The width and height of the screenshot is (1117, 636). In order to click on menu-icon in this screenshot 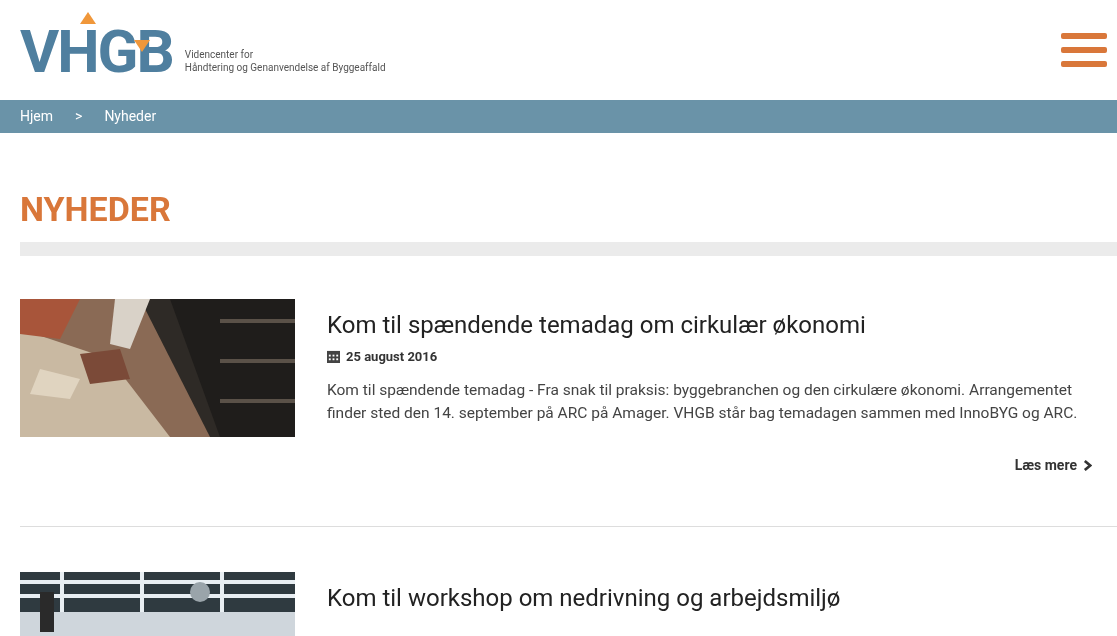, I will do `click(1084, 50)`.